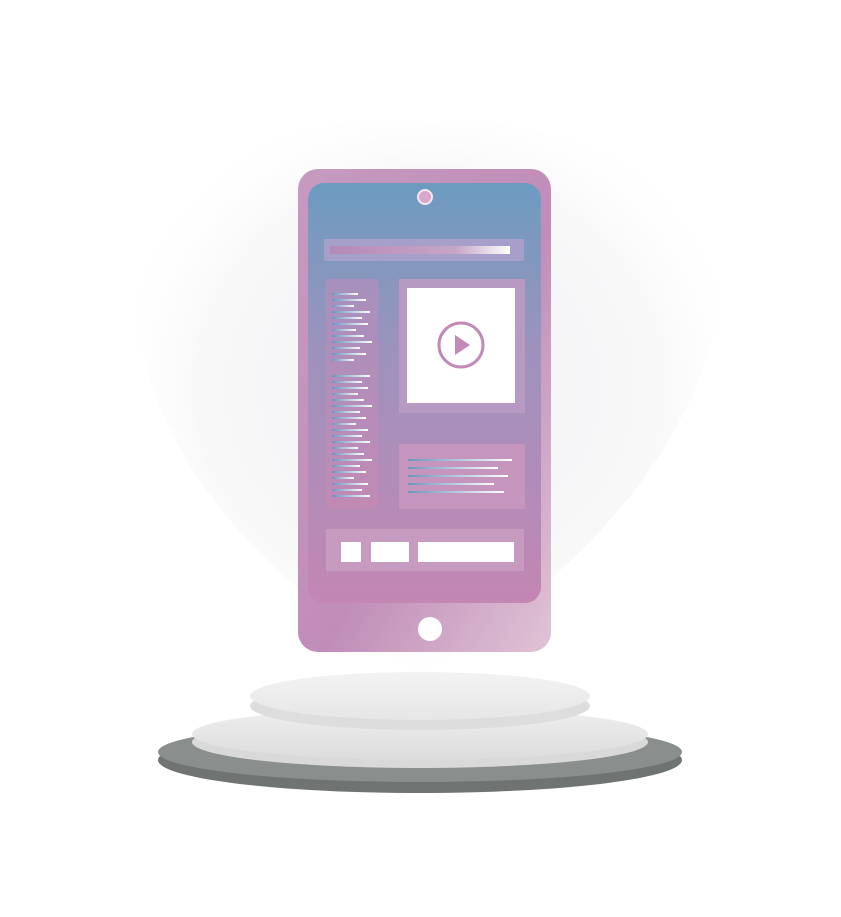  I want to click on header-bar-inner, so click(420, 250).